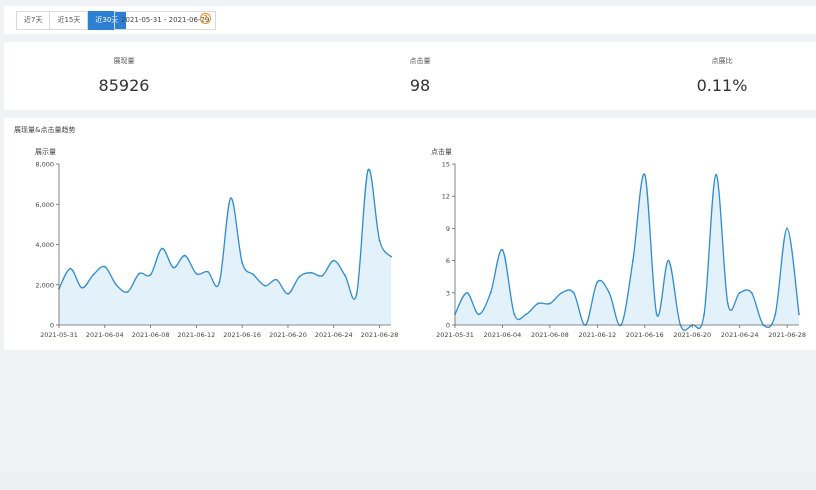 The height and width of the screenshot is (490, 816). I want to click on y-tick-label: 6,000, so click(44, 205).